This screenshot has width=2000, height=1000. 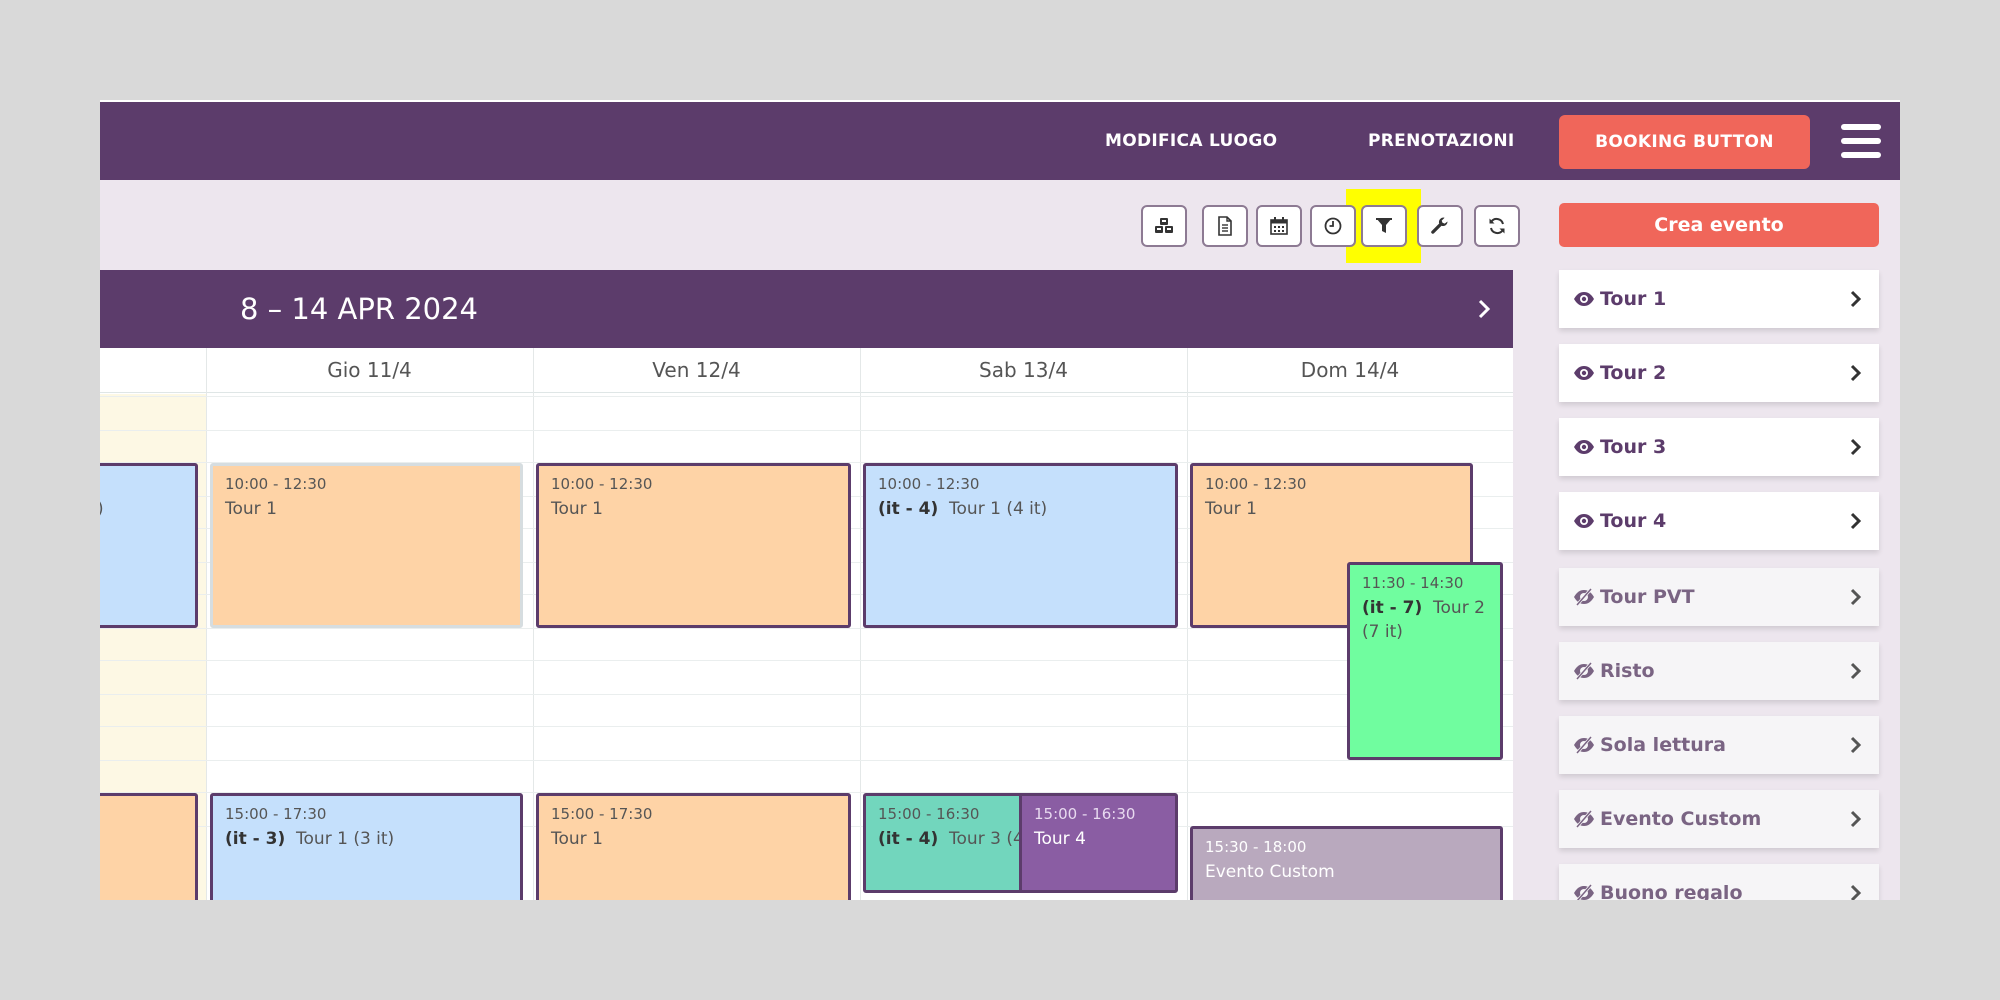 I want to click on sidebar-item-tour-4: Tour 4, so click(x=1719, y=521).